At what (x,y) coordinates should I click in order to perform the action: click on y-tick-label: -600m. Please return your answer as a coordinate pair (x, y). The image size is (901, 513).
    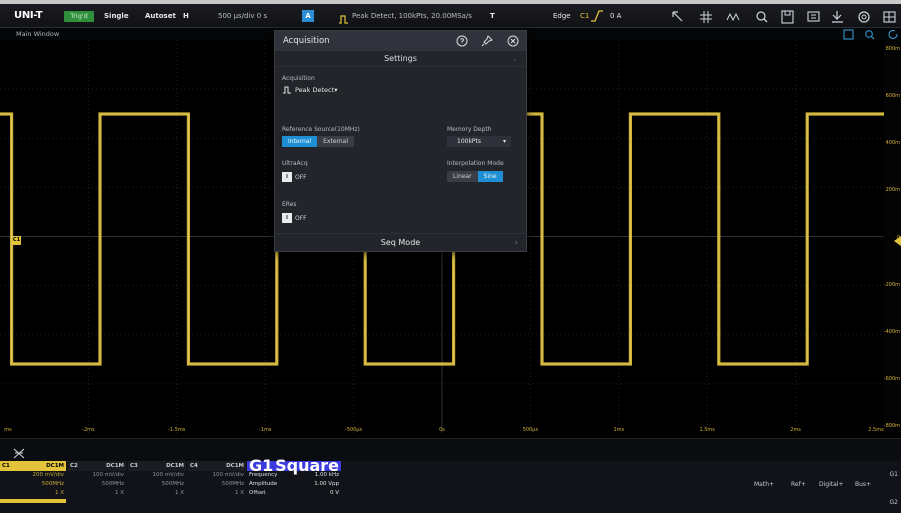
    Looking at the image, I should click on (891, 379).